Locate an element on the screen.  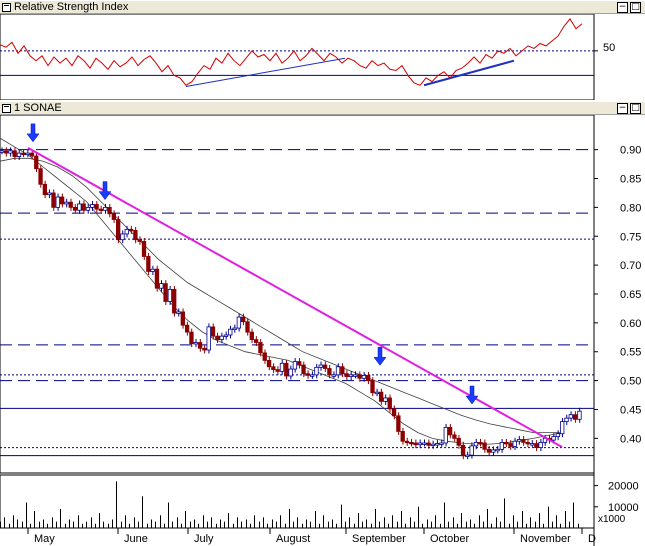
x-tick-label: July is located at coordinates (204, 539).